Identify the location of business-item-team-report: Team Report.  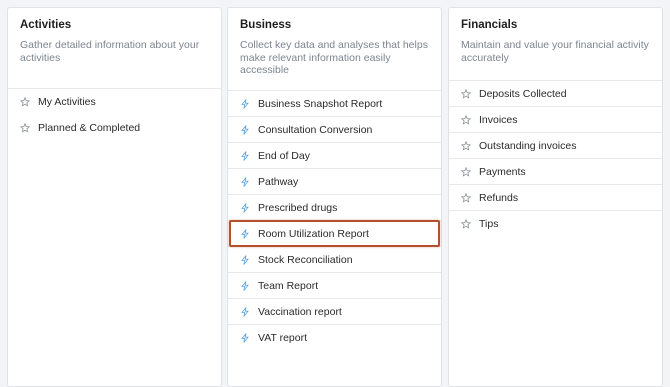
(334, 286).